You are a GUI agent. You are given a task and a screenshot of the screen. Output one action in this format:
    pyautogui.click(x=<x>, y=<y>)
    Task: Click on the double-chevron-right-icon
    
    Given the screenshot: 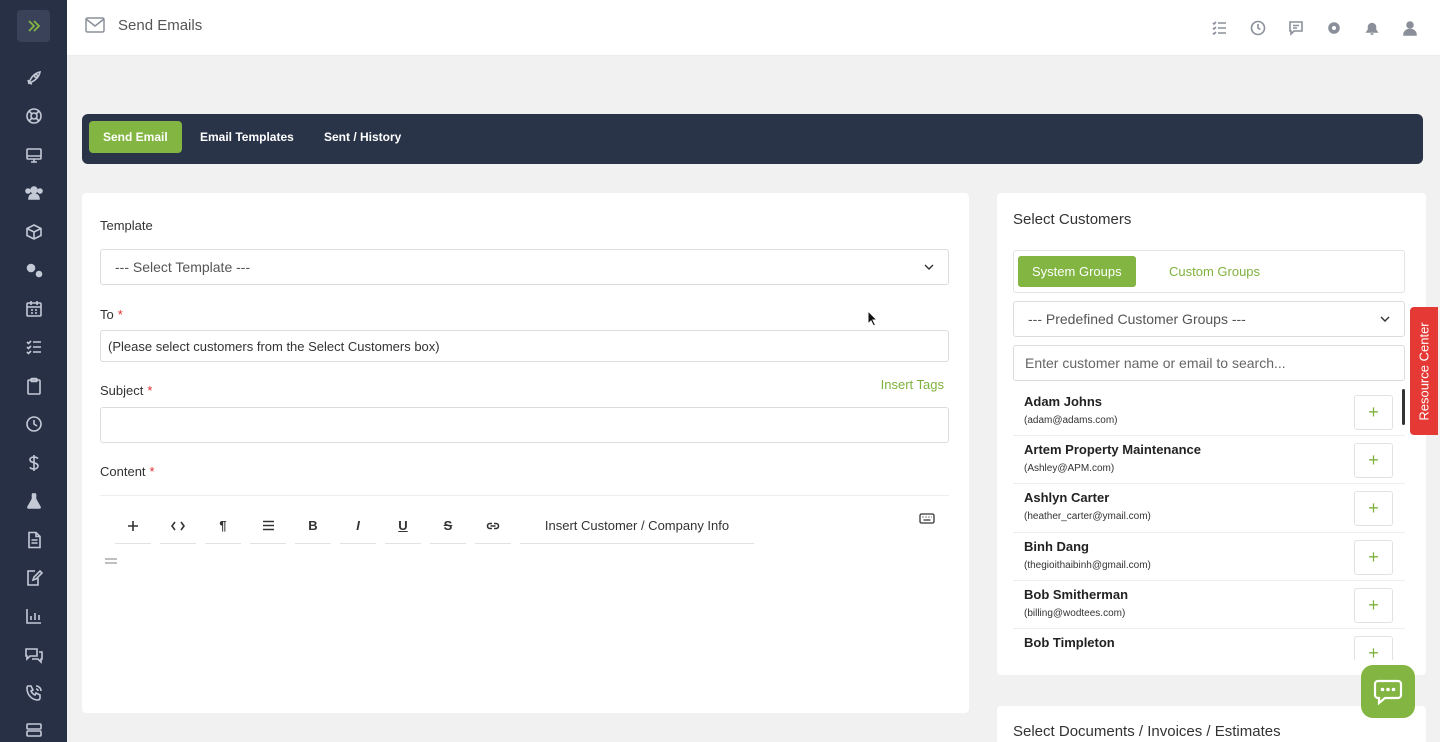 What is the action you would take?
    pyautogui.click(x=33, y=26)
    